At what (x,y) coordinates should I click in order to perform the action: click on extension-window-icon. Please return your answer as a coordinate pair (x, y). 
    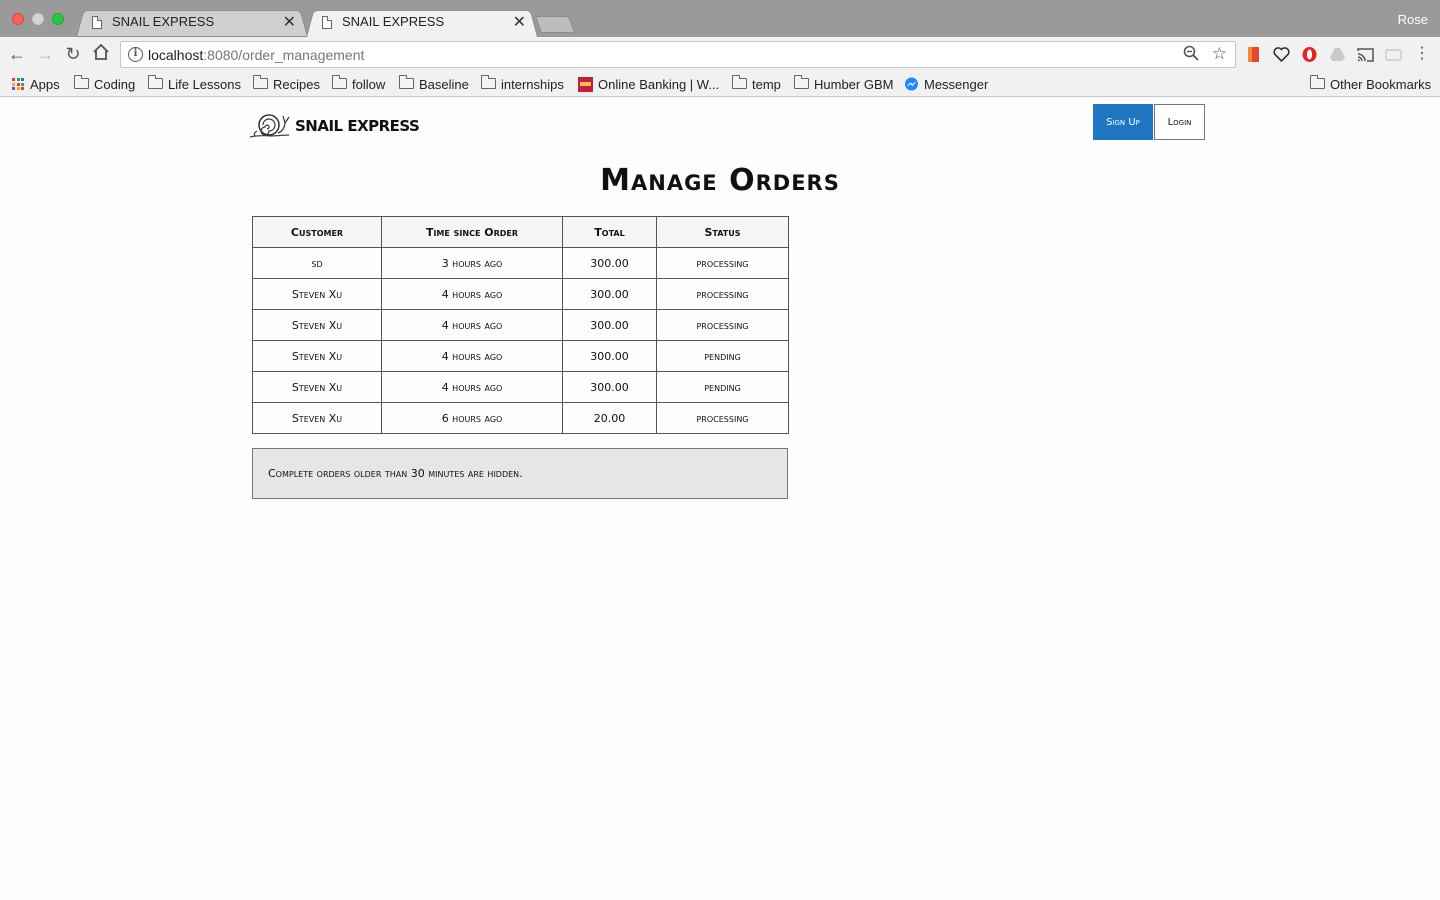
    Looking at the image, I should click on (1393, 54).